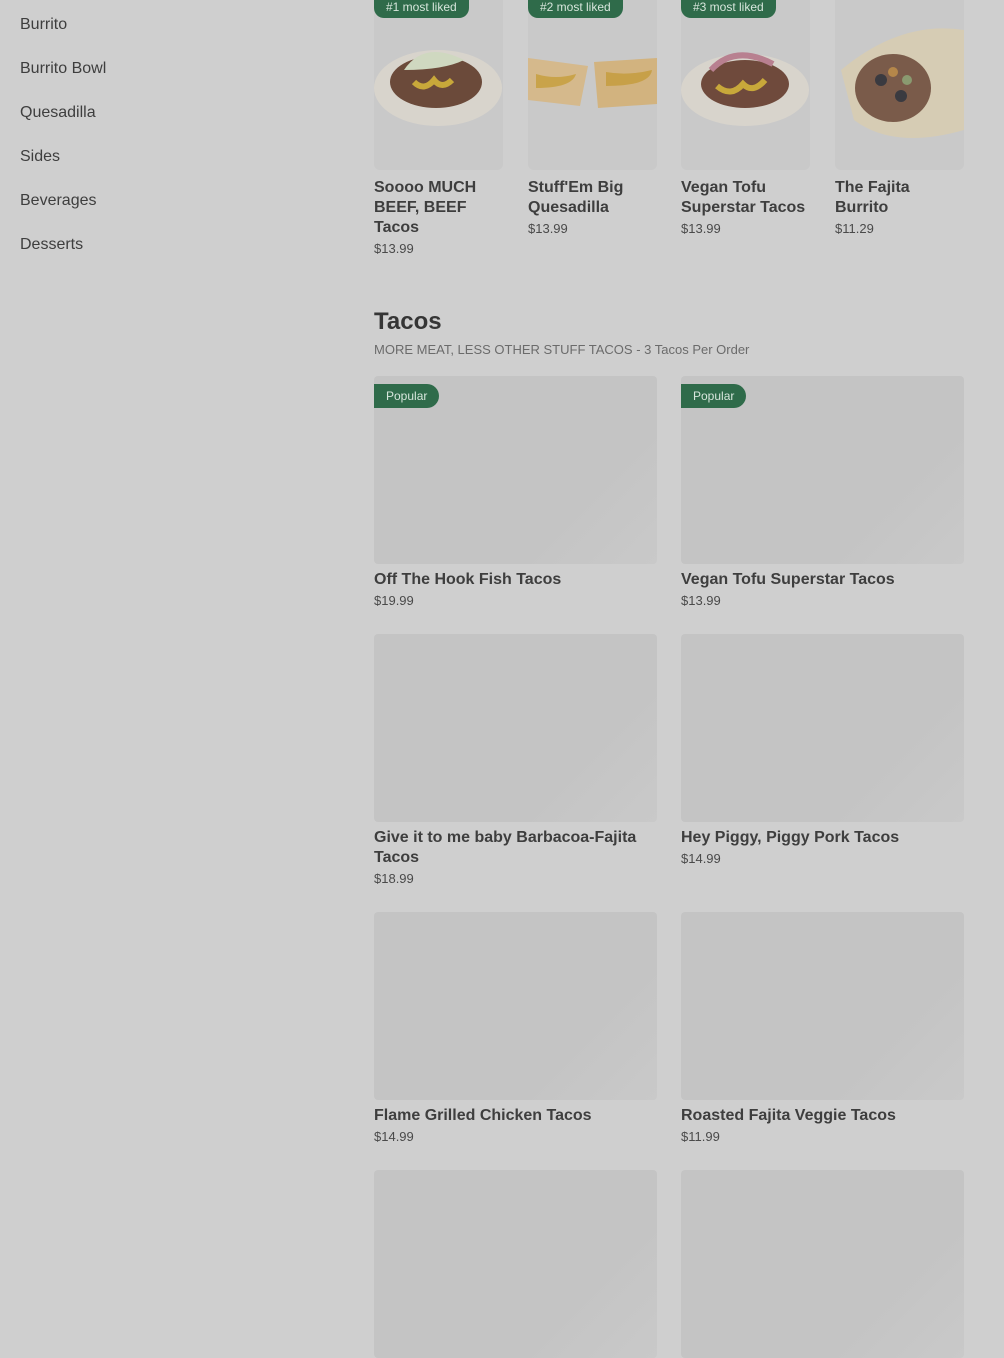 This screenshot has width=1004, height=1358. I want to click on beef-tacos-image: #1 most liked, so click(438, 85).